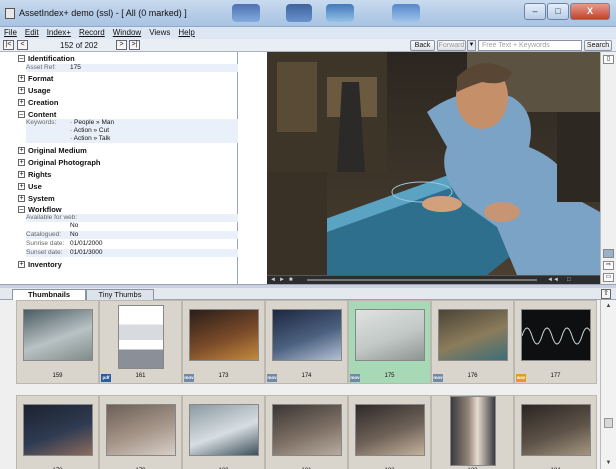 The height and width of the screenshot is (469, 616). I want to click on fullscreen-icon: □, so click(569, 280).